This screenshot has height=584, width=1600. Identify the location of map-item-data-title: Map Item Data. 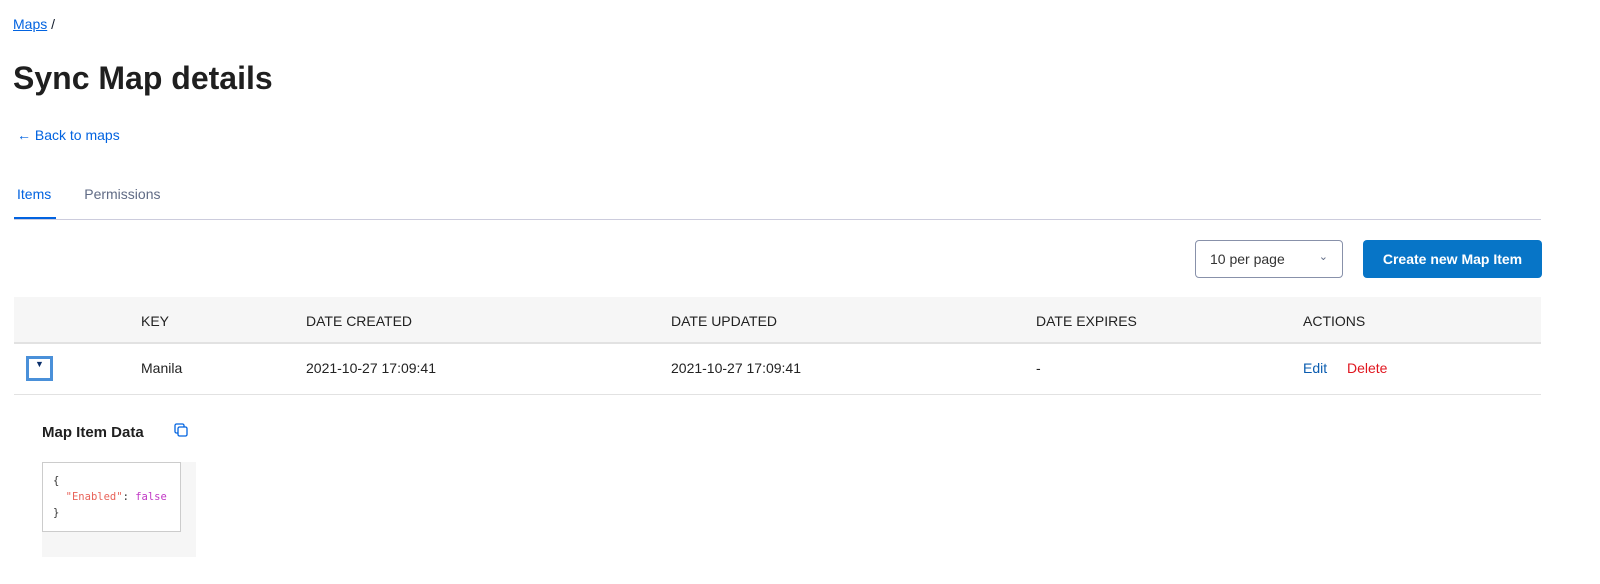
(93, 432).